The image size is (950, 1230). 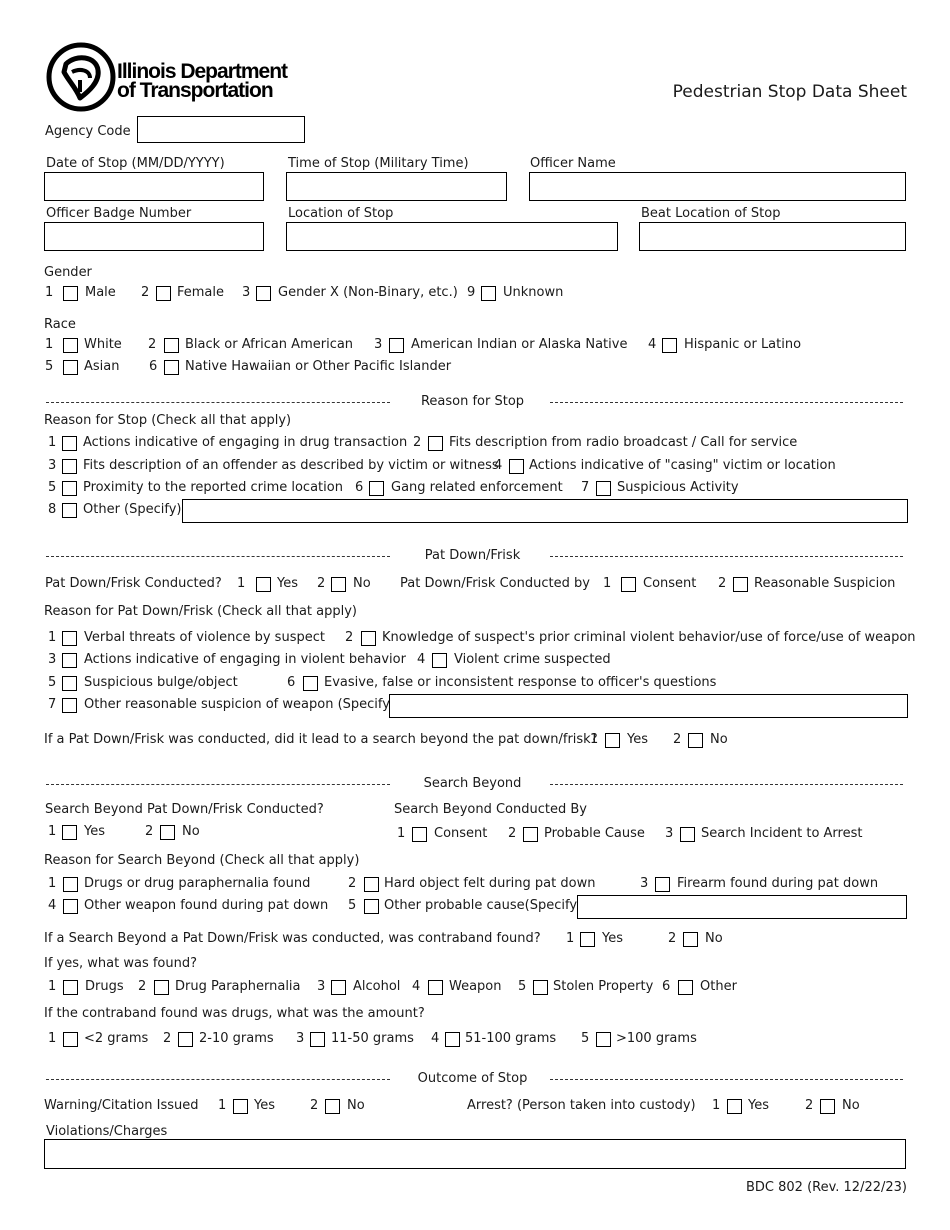 What do you see at coordinates (435, 987) in the screenshot?
I see `found-weapon-checkbox` at bounding box center [435, 987].